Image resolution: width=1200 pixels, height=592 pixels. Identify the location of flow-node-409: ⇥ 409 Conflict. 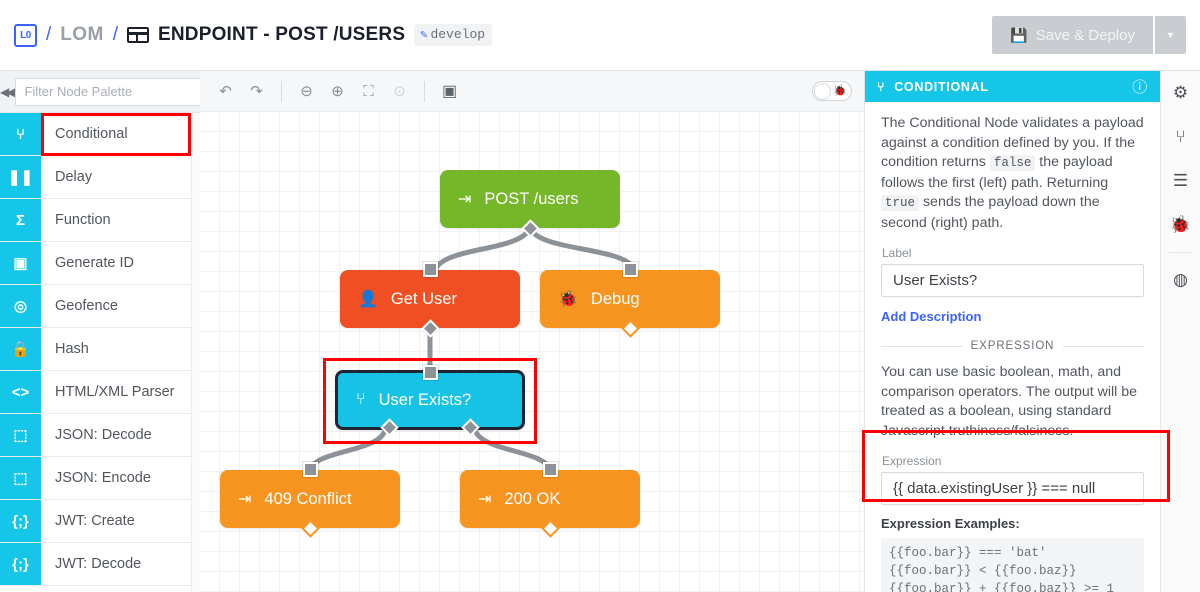
(310, 500).